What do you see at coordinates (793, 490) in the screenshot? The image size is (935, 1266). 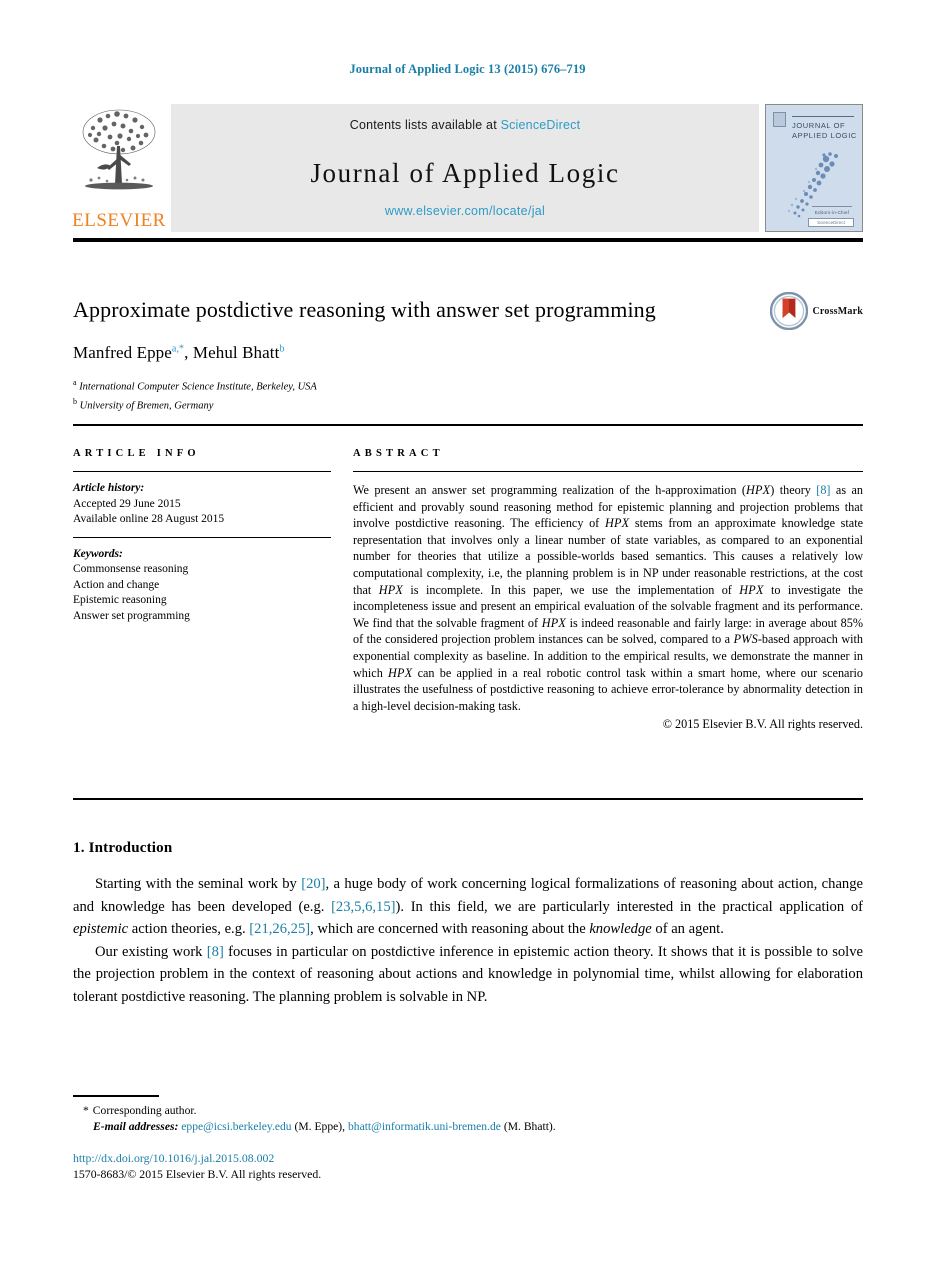 I see `abs-seg: ) theory` at bounding box center [793, 490].